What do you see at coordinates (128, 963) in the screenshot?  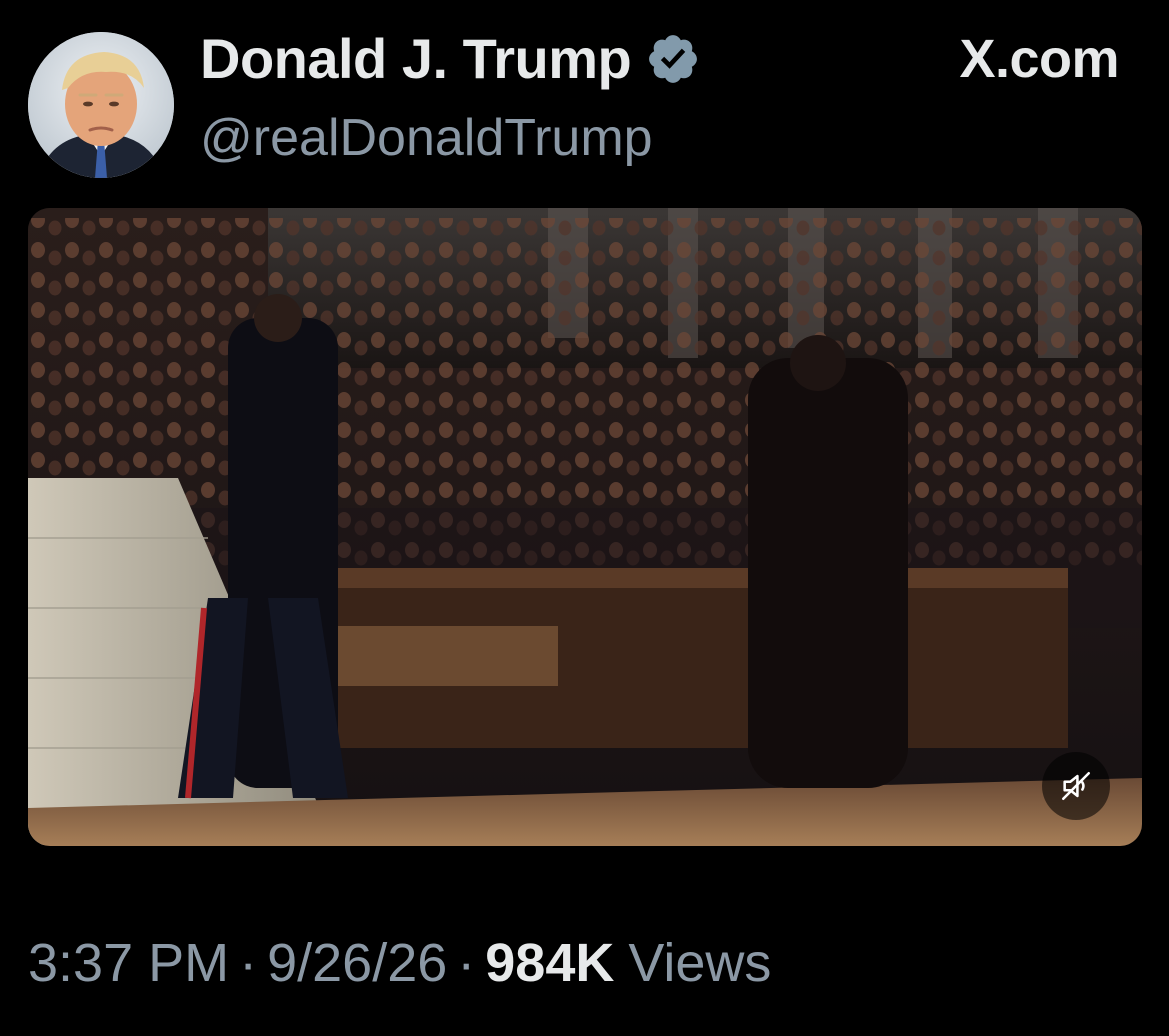 I see `post-time: 3:37 PM` at bounding box center [128, 963].